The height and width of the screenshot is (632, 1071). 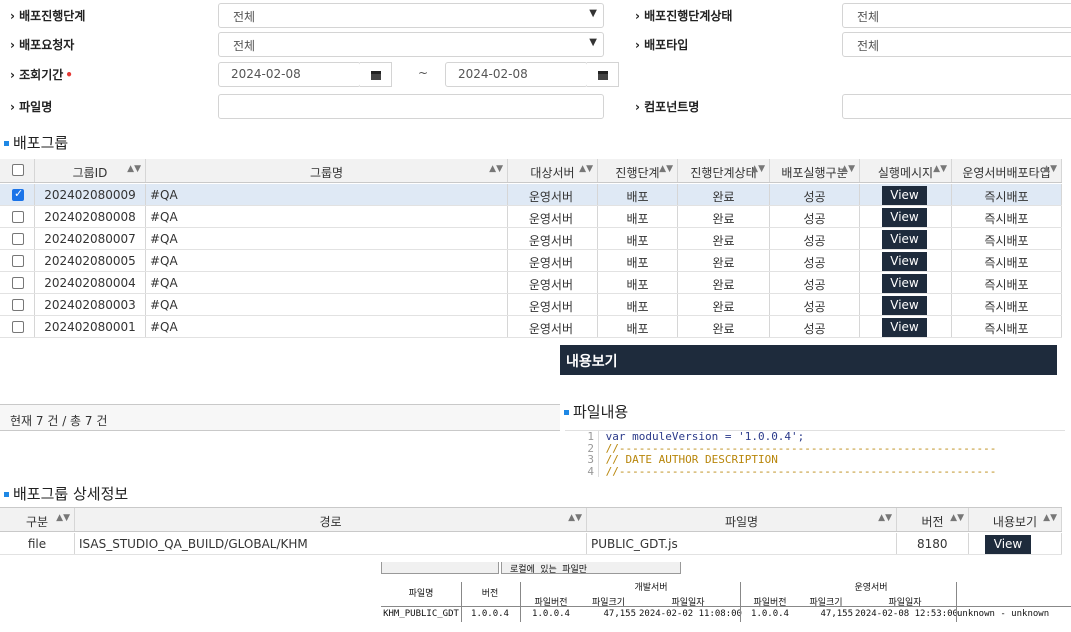 I want to click on type-select: 전체, so click(x=956, y=44).